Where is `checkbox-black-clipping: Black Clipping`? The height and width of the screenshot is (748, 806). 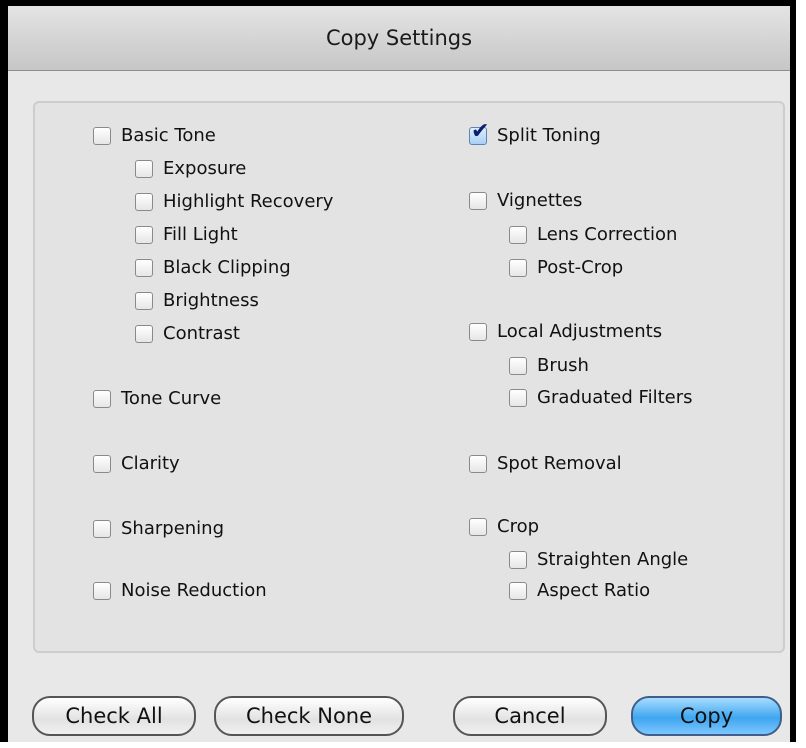
checkbox-black-clipping: Black Clipping is located at coordinates (213, 267).